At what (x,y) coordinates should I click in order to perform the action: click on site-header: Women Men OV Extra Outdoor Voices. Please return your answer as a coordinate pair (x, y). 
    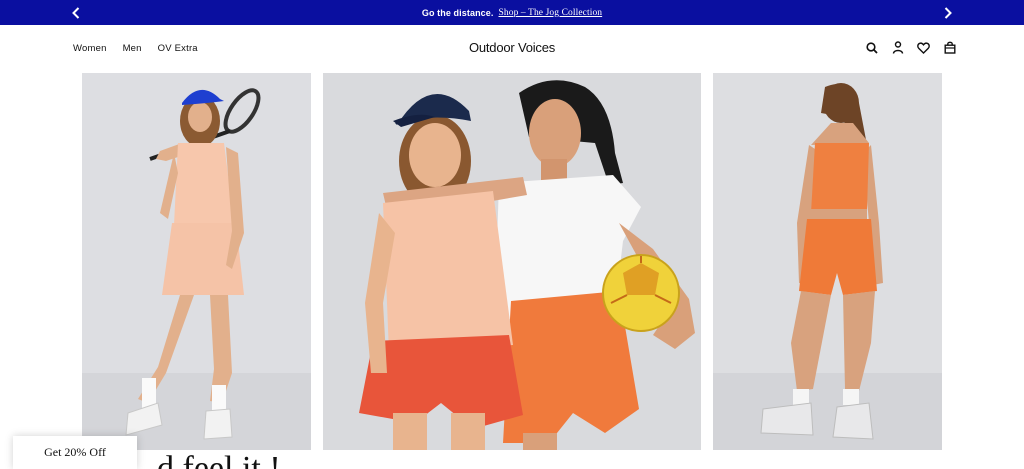
    Looking at the image, I should click on (512, 48).